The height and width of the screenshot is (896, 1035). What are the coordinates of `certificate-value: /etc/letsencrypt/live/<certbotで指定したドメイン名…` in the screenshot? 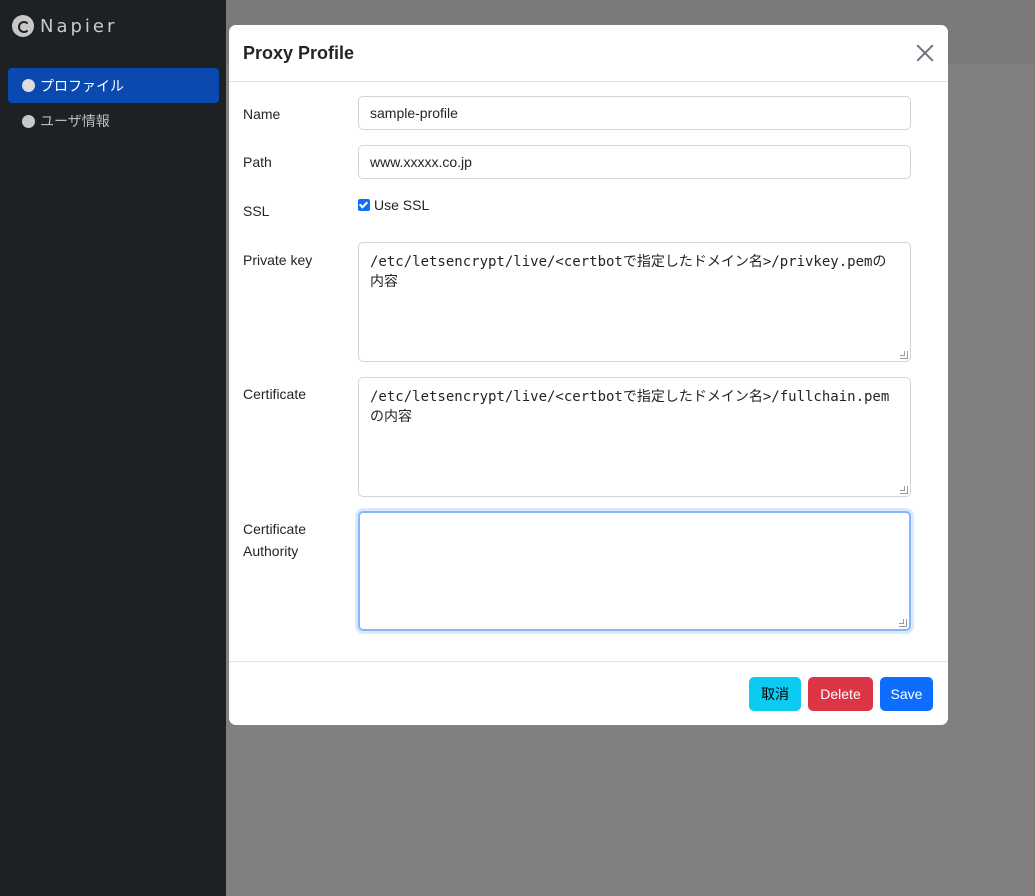 It's located at (630, 407).